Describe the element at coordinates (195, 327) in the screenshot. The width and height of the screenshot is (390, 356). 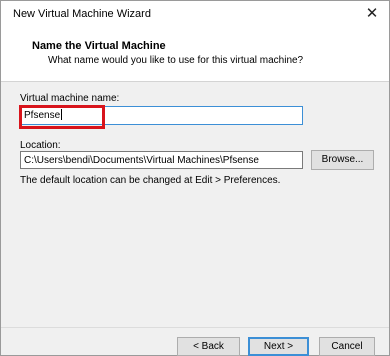
I see `footer-divider` at that location.